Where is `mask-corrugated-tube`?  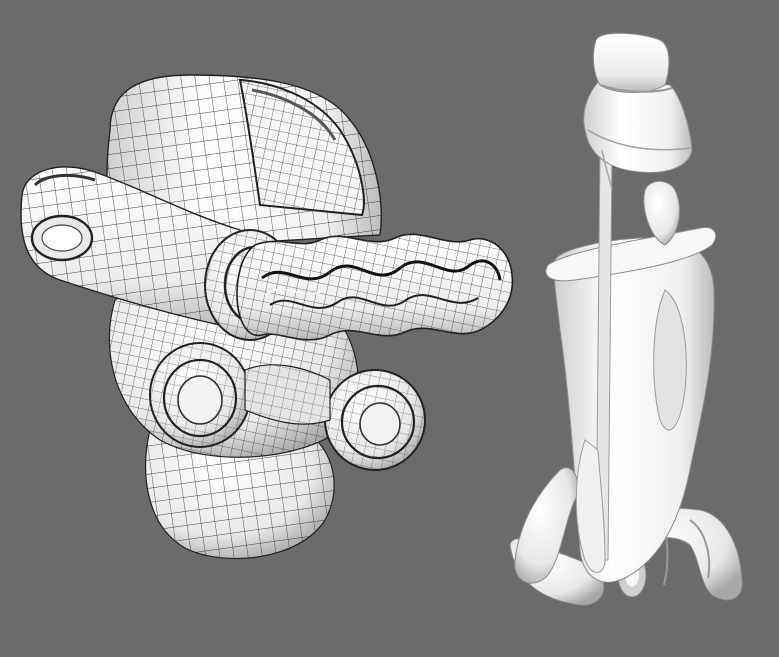
mask-corrugated-tube is located at coordinates (375, 287).